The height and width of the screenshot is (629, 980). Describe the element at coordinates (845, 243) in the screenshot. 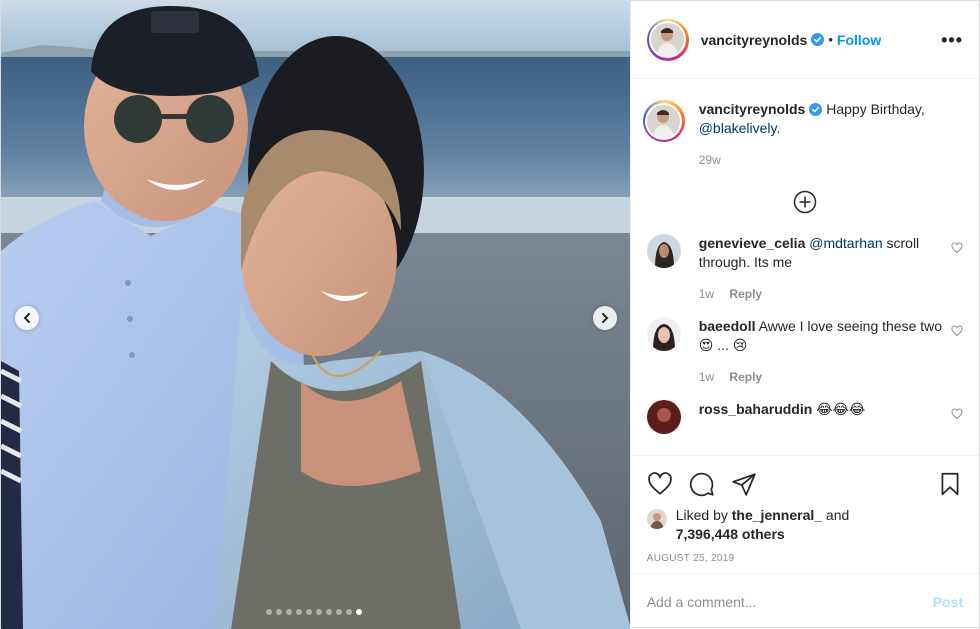

I see `comment-mention: @mdtarhan` at that location.